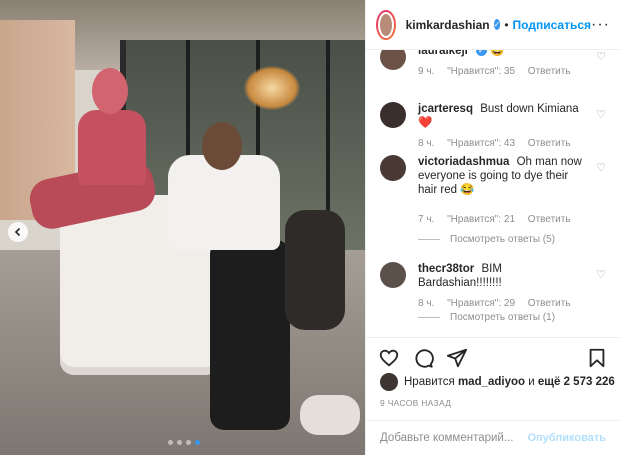 The width and height of the screenshot is (620, 455). What do you see at coordinates (600, 25) in the screenshot?
I see `more-options-button: ···` at bounding box center [600, 25].